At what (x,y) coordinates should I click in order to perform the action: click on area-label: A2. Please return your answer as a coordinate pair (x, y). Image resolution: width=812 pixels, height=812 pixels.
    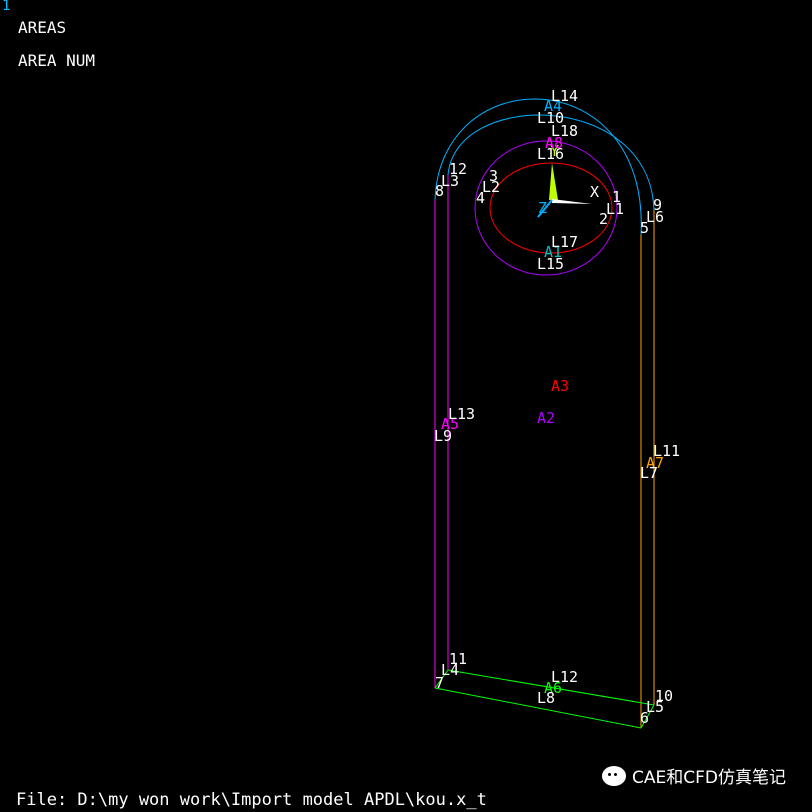
    Looking at the image, I should click on (546, 418).